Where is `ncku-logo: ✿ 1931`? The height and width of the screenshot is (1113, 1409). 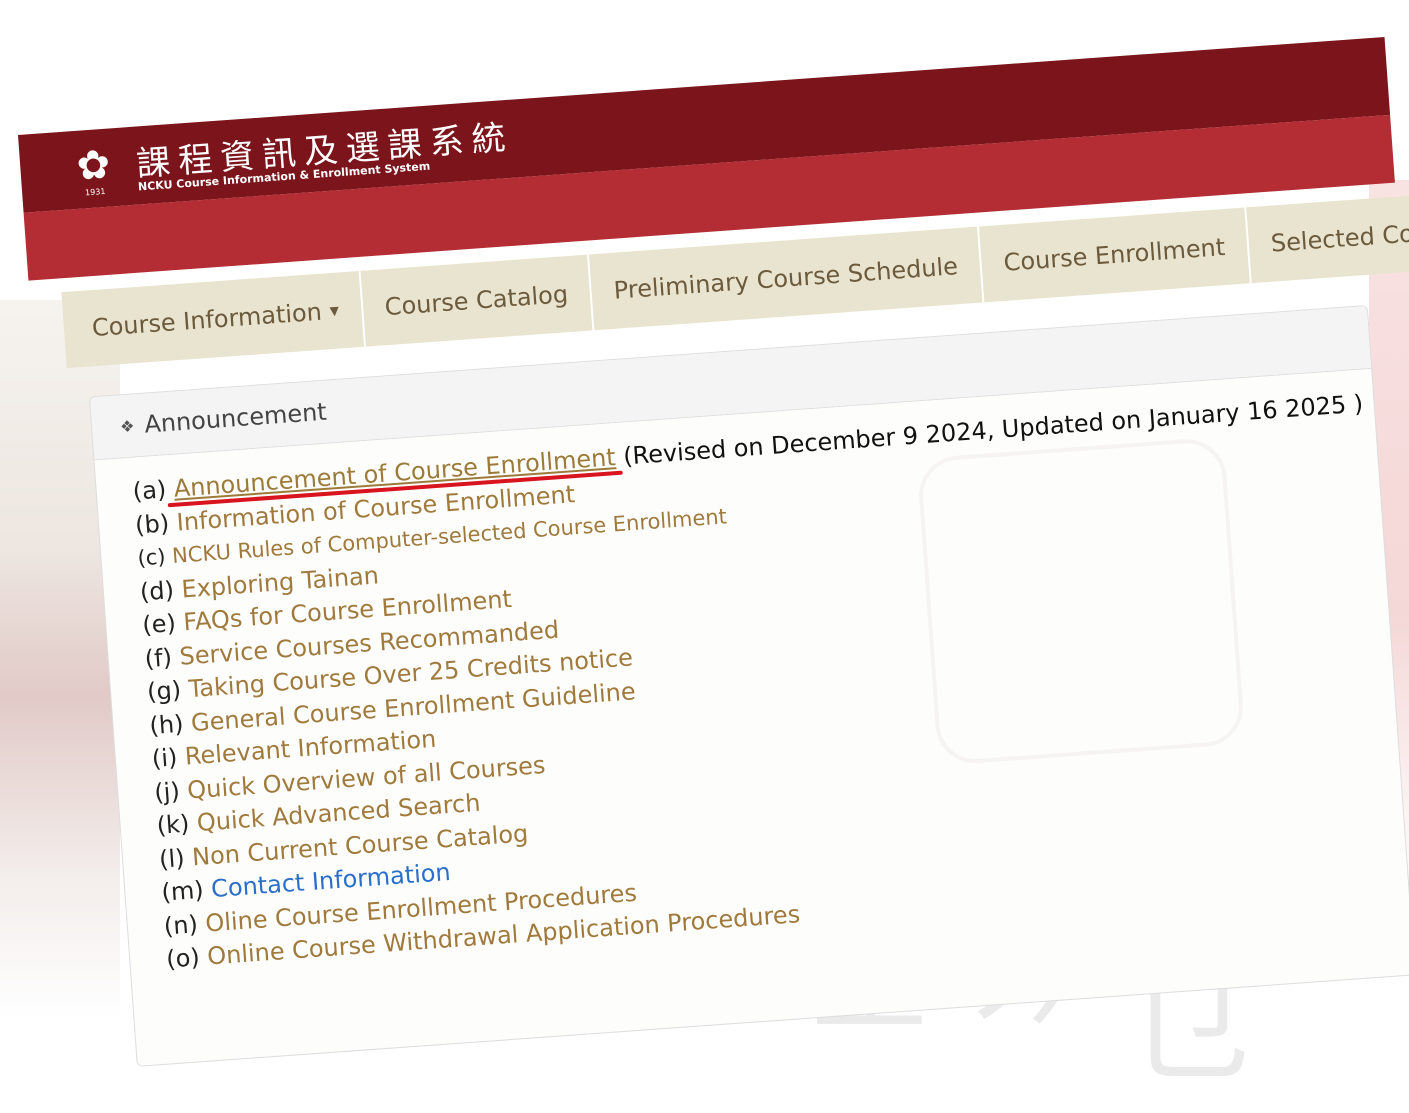
ncku-logo: ✿ 1931 is located at coordinates (94, 173).